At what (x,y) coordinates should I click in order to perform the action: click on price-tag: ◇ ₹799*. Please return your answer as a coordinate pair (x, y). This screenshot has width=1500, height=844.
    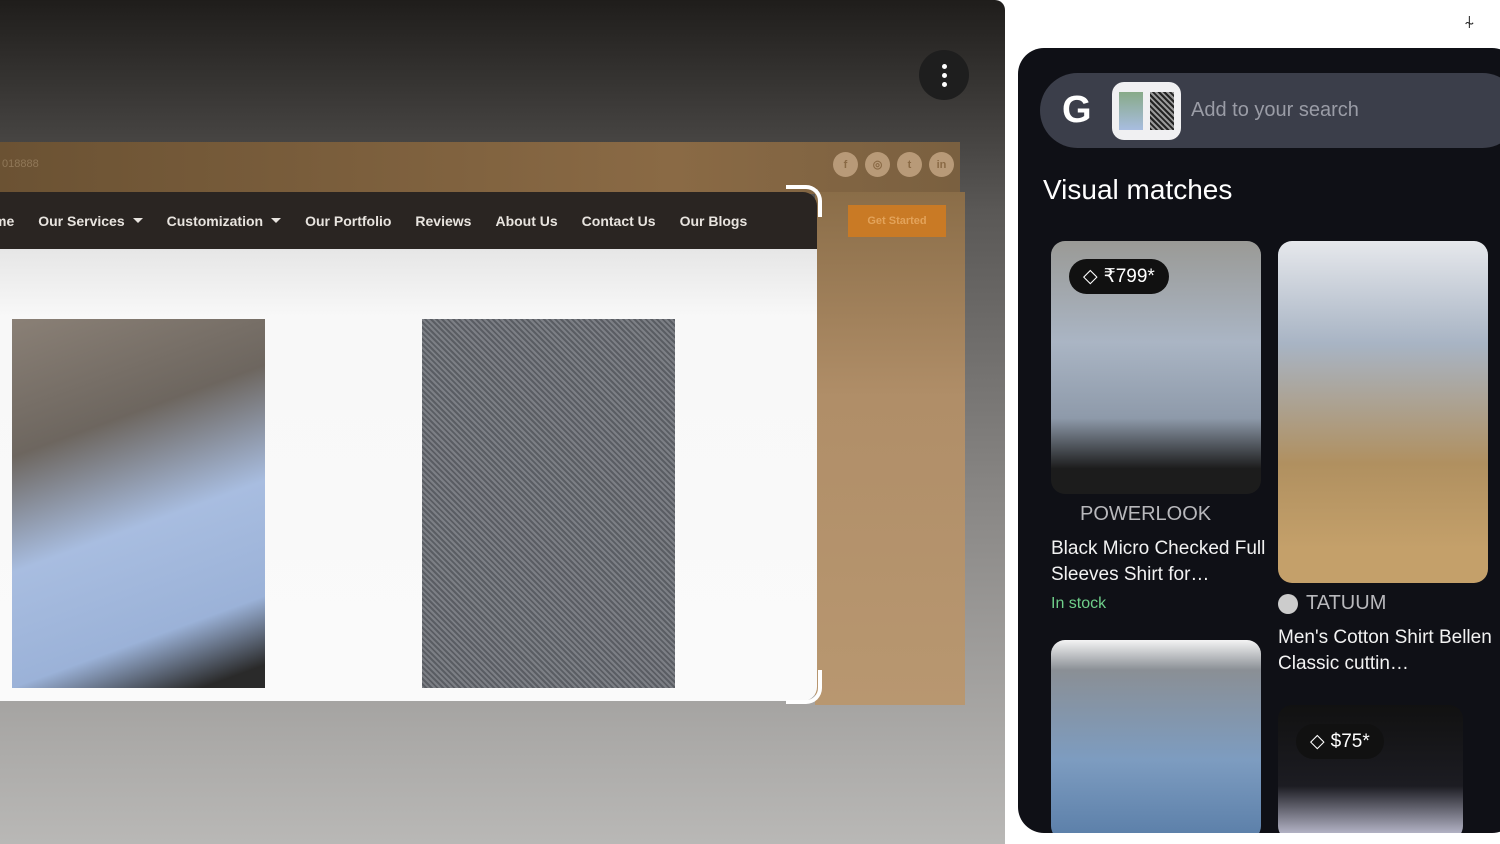
    Looking at the image, I should click on (1119, 276).